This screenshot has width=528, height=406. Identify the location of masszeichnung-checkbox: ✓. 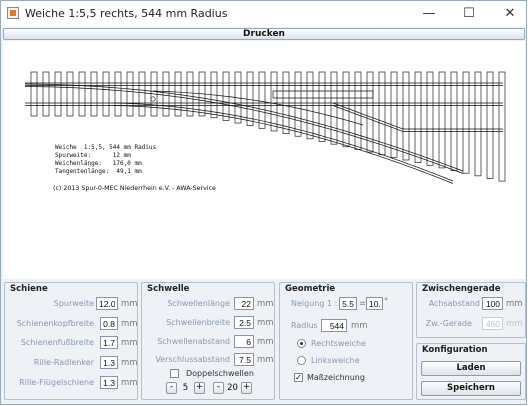
(298, 377).